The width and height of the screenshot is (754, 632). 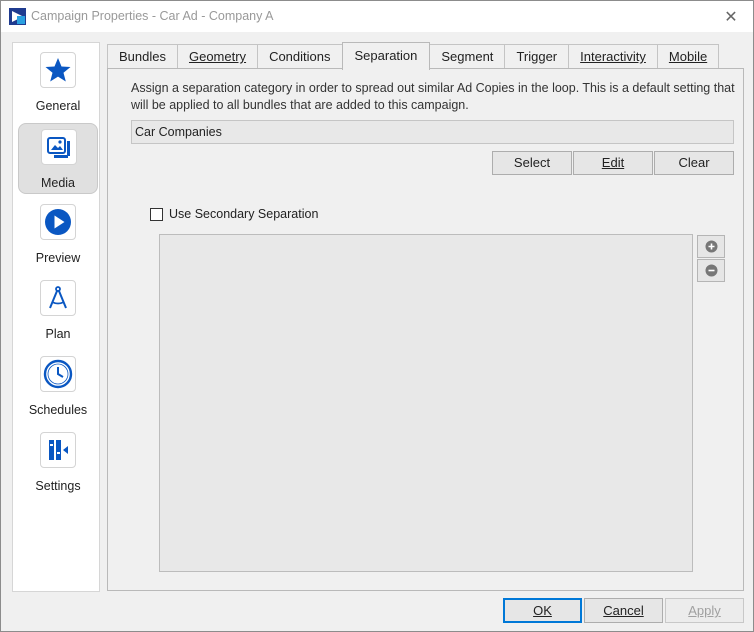 What do you see at coordinates (694, 163) in the screenshot?
I see `clear-button: Clear` at bounding box center [694, 163].